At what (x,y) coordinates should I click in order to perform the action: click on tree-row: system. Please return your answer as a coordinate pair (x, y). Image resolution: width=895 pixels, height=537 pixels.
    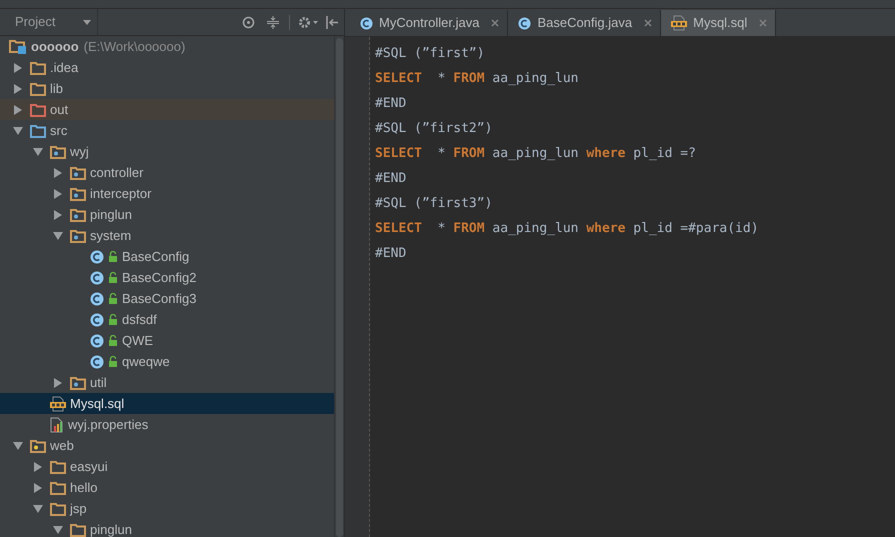
    Looking at the image, I should click on (167, 235).